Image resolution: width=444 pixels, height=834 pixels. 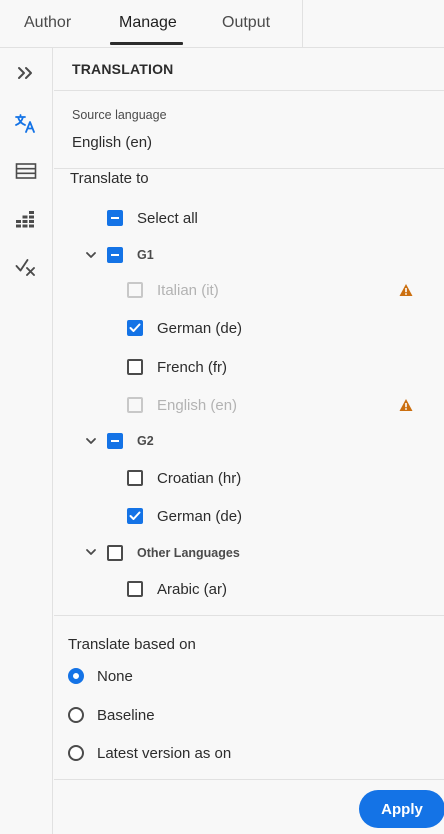 I want to click on language-french-checkbox: French (fr), so click(x=177, y=367).